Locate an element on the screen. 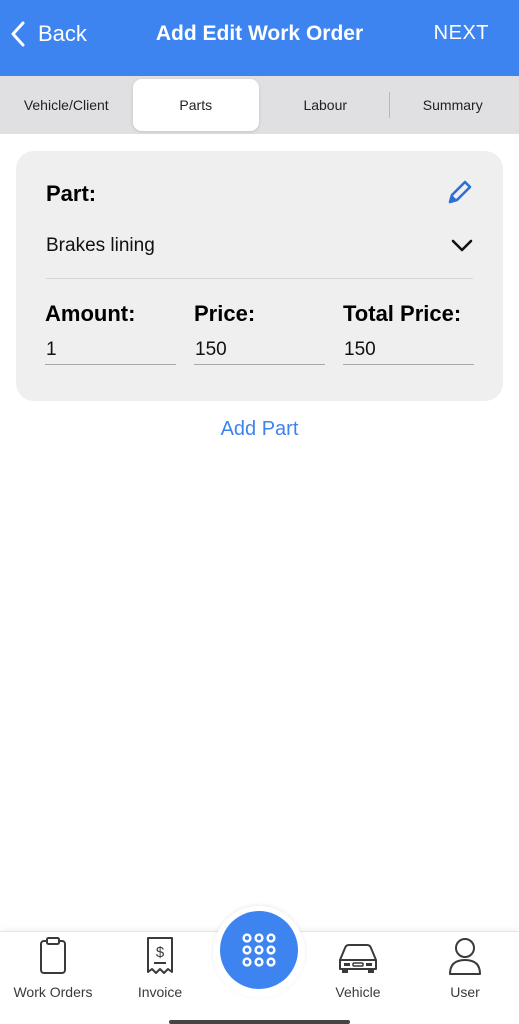 Image resolution: width=519 pixels, height=1024 pixels. nav-label: Vehicle is located at coordinates (358, 992).